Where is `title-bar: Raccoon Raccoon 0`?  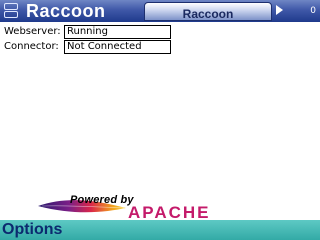 title-bar: Raccoon Raccoon 0 is located at coordinates (160, 11).